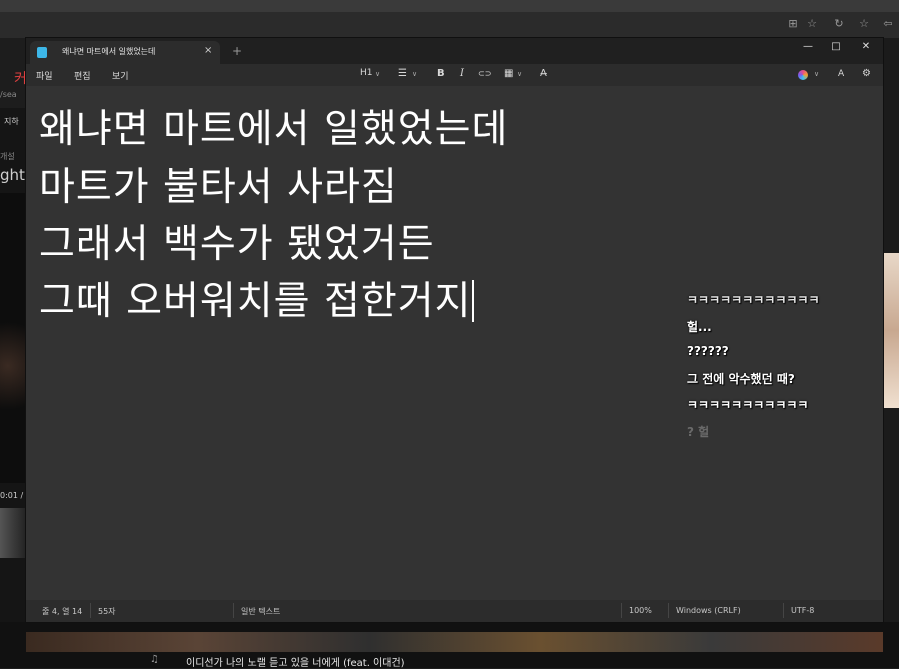  Describe the element at coordinates (274, 129) in the screenshot. I see `editor-line: 왜냐면 마트에서 일했었는데` at that location.